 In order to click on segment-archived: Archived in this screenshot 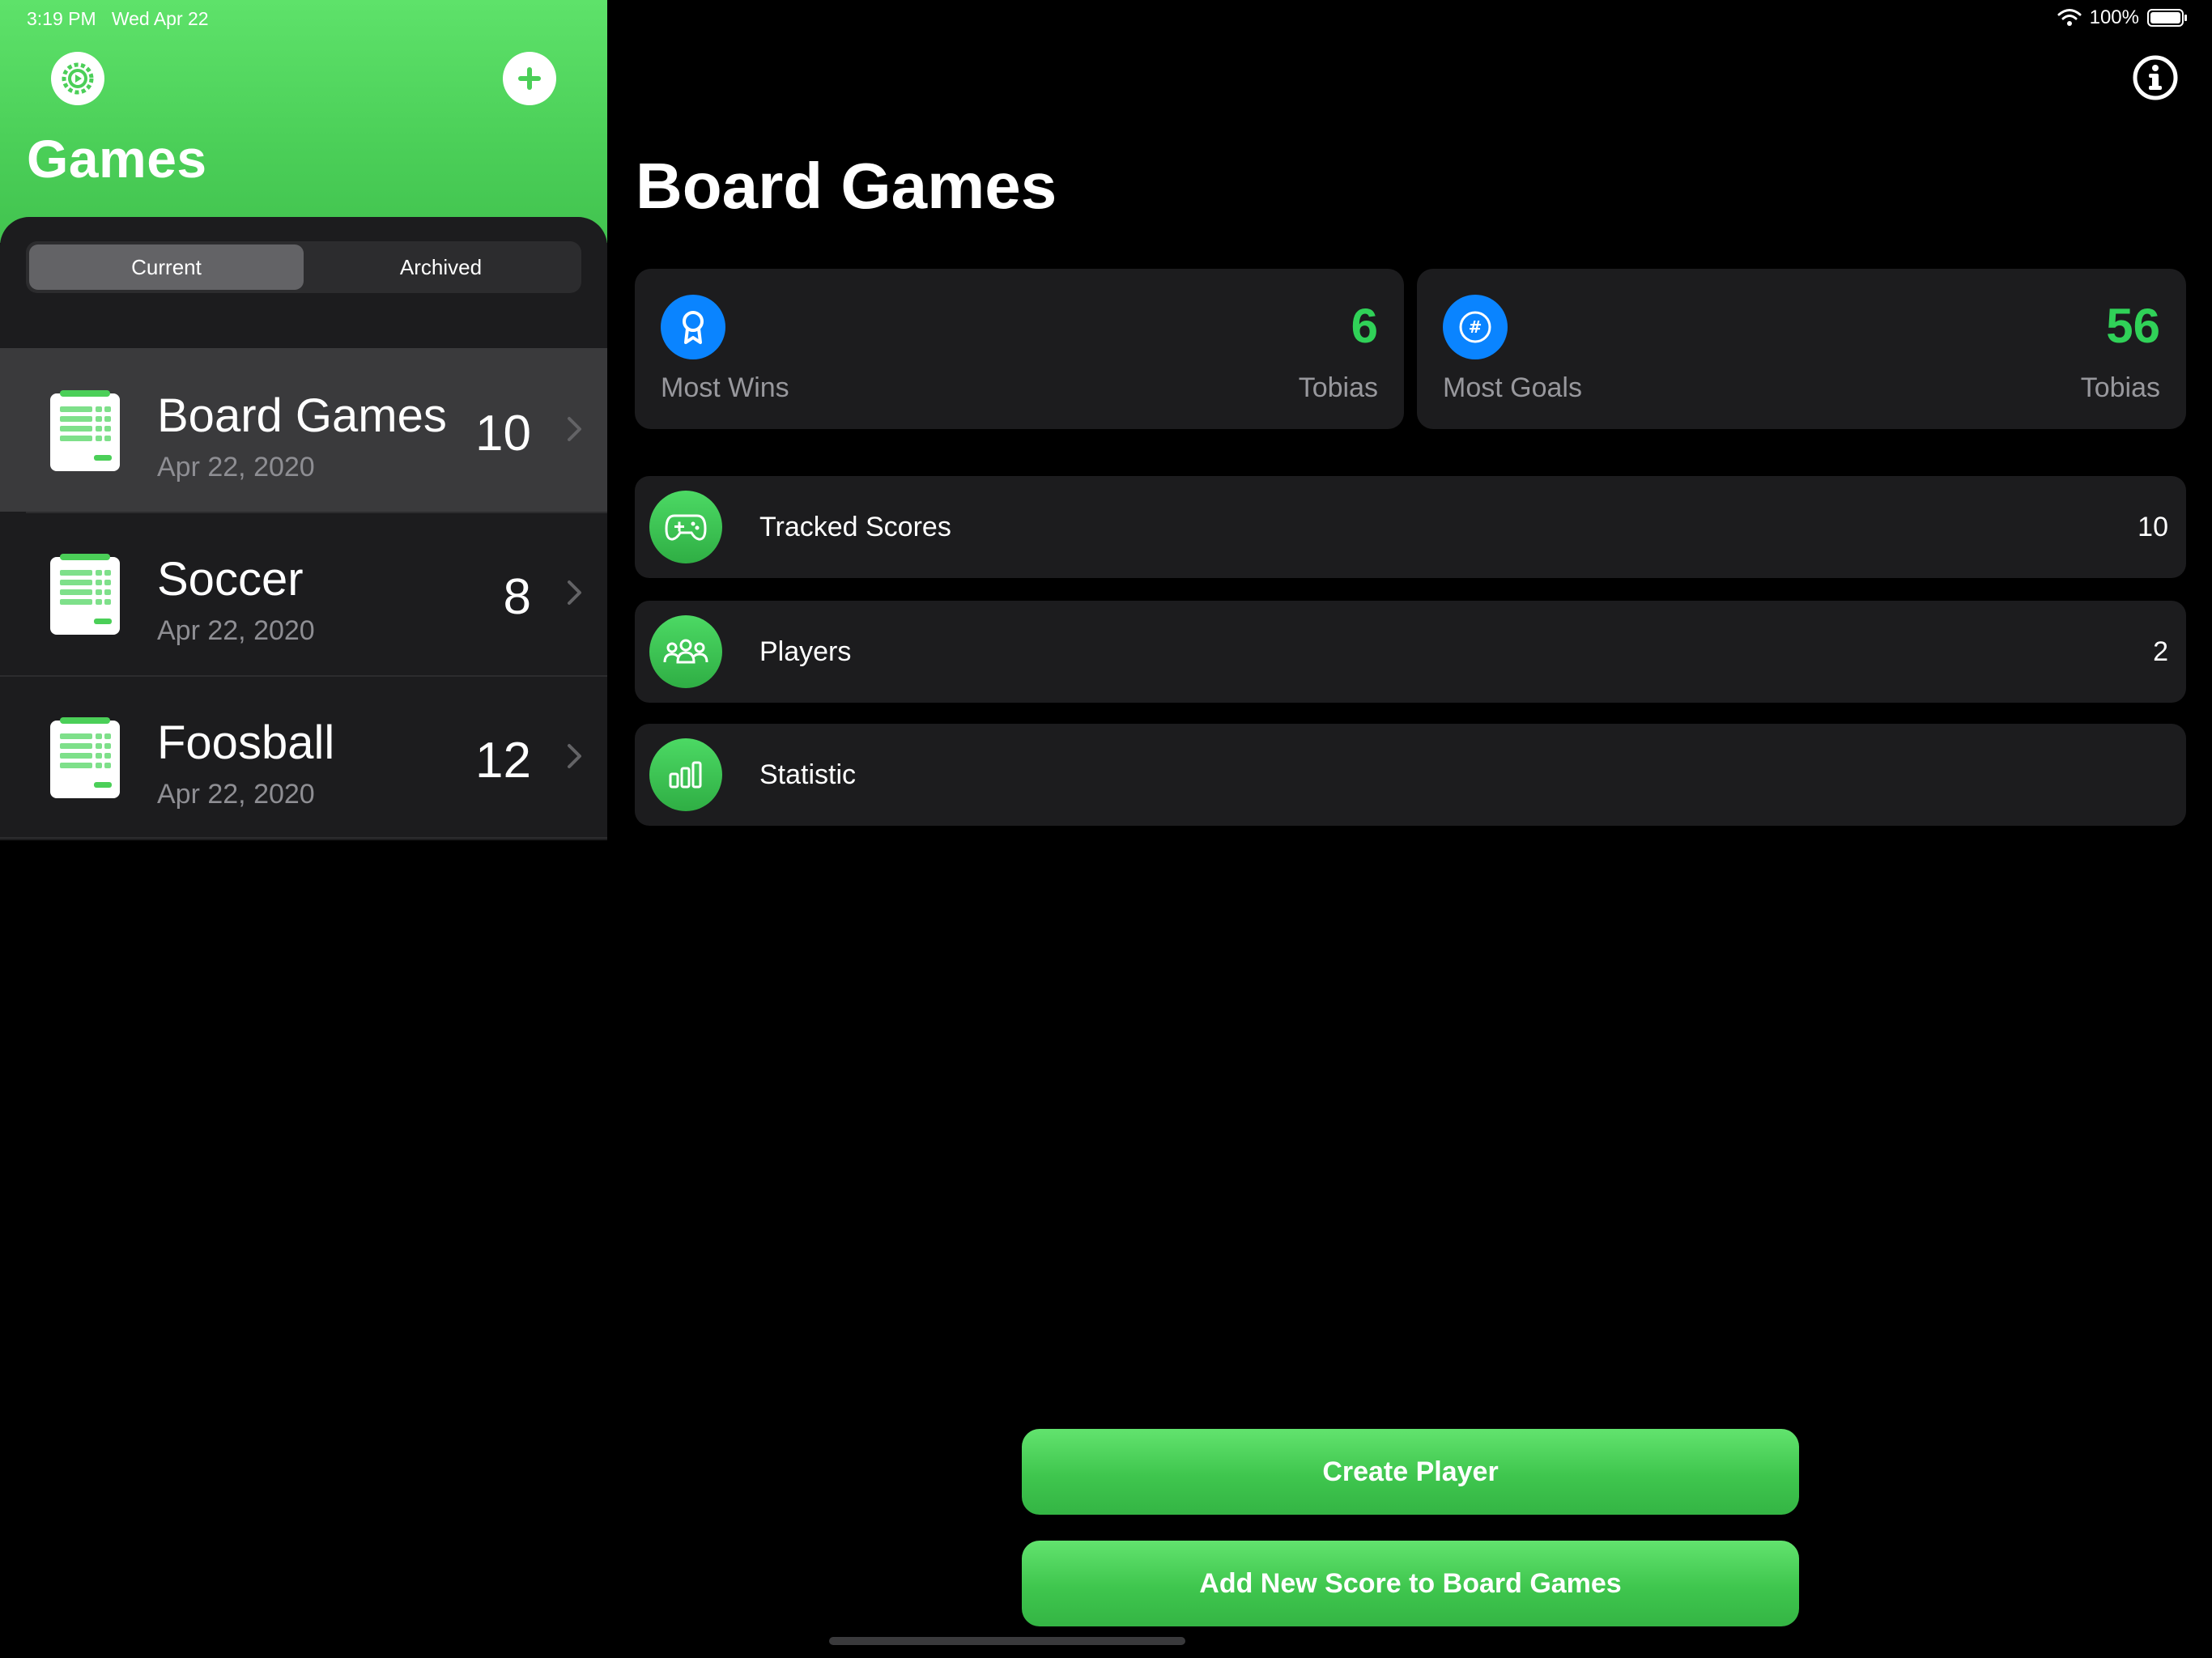, I will do `click(441, 267)`.